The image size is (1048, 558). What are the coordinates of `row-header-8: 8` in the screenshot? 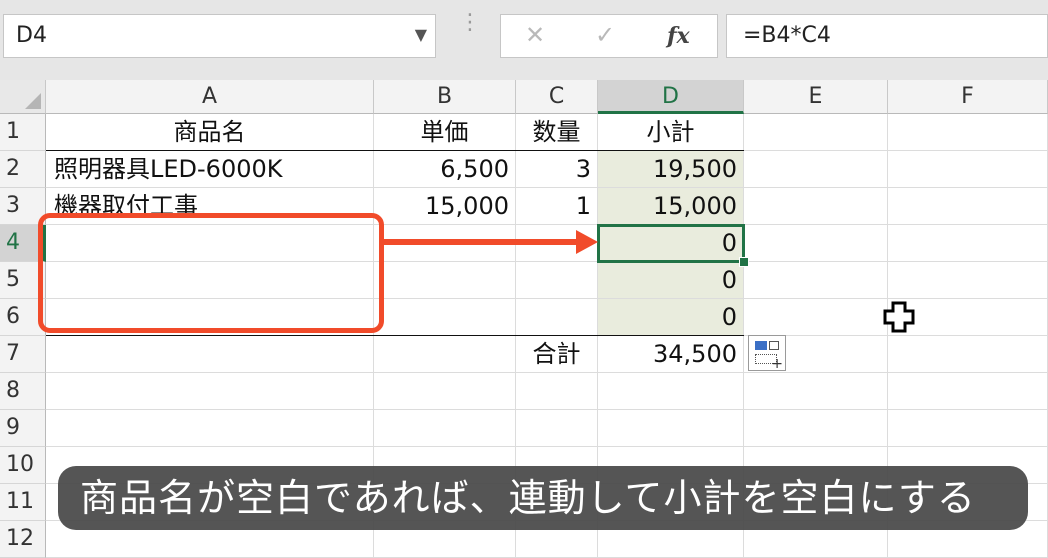 It's located at (23, 391).